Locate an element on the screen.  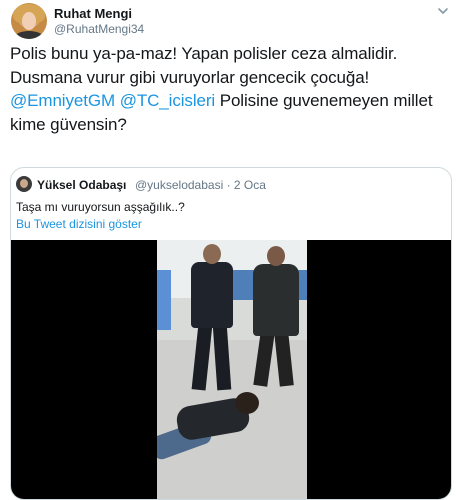
video-blue-panel is located at coordinates (164, 300).